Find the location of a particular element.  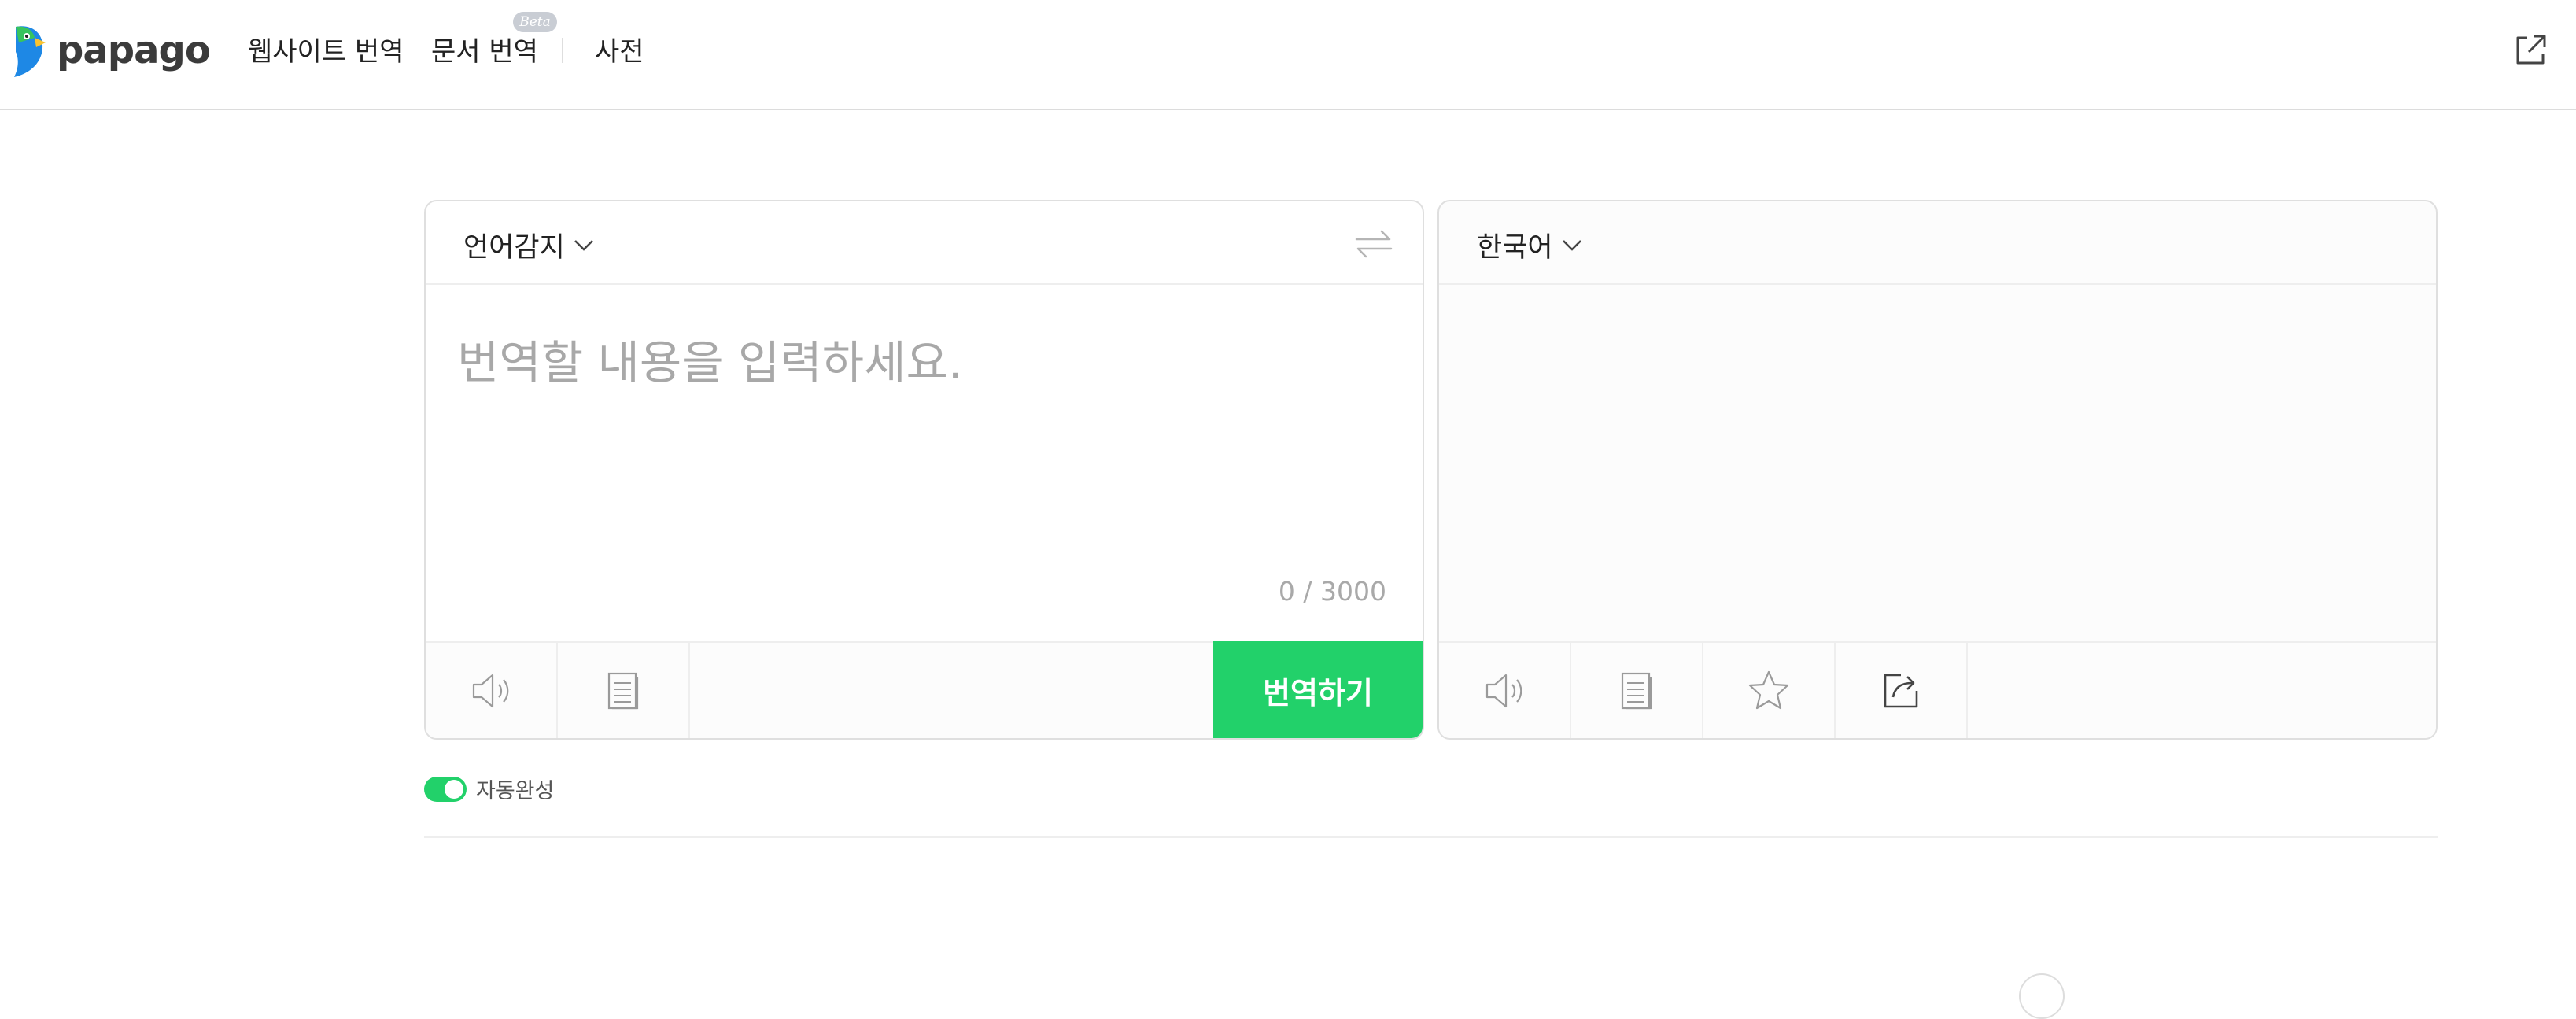

nav-dictionary: 사전 is located at coordinates (620, 49).